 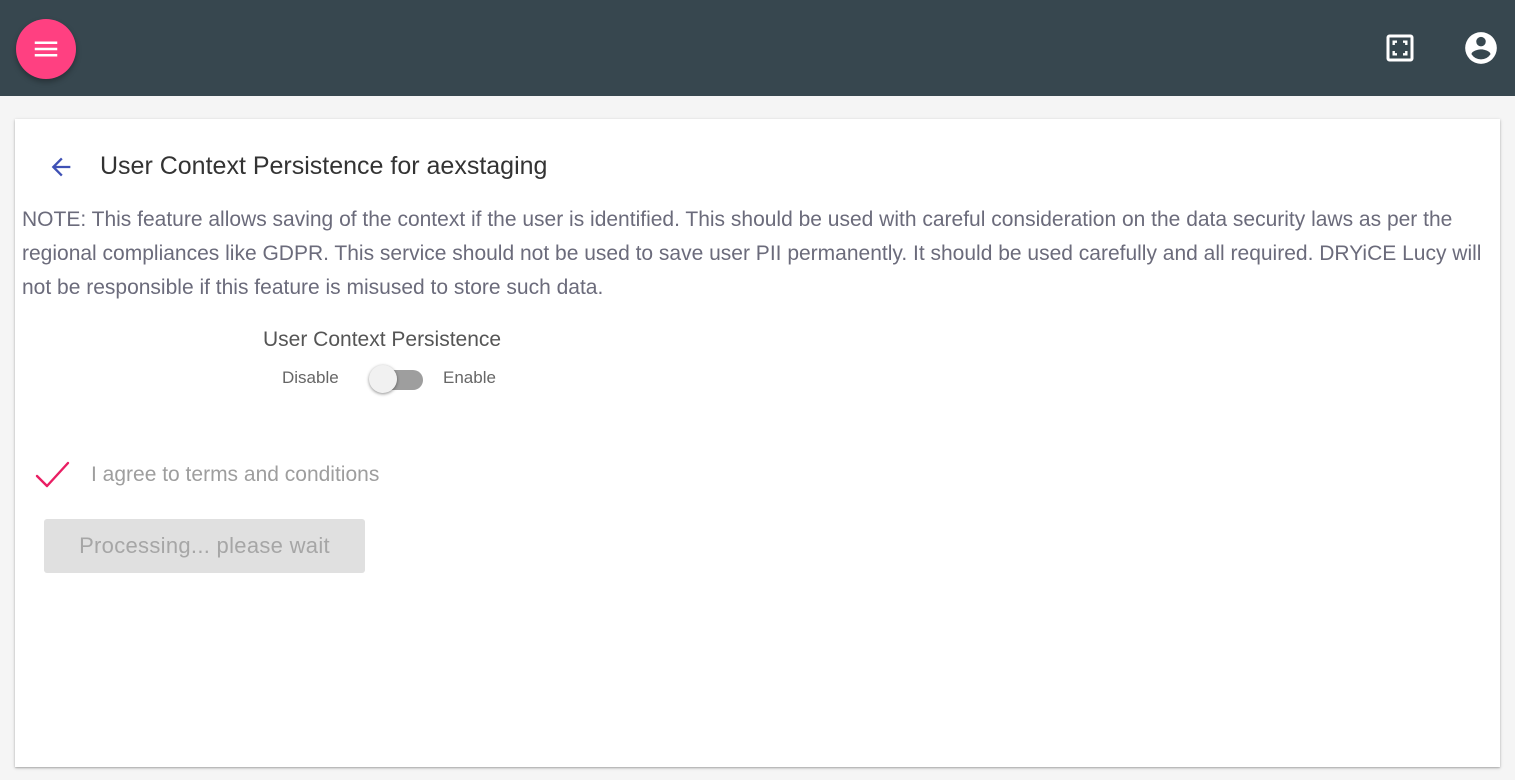 I want to click on account-circle-icon, so click(x=1481, y=48).